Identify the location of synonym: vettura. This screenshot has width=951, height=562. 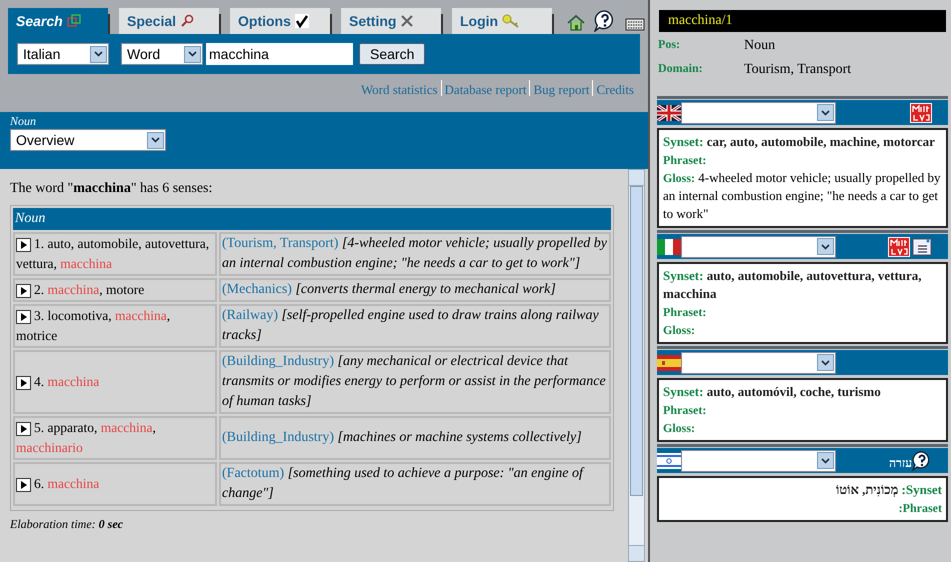
(35, 263).